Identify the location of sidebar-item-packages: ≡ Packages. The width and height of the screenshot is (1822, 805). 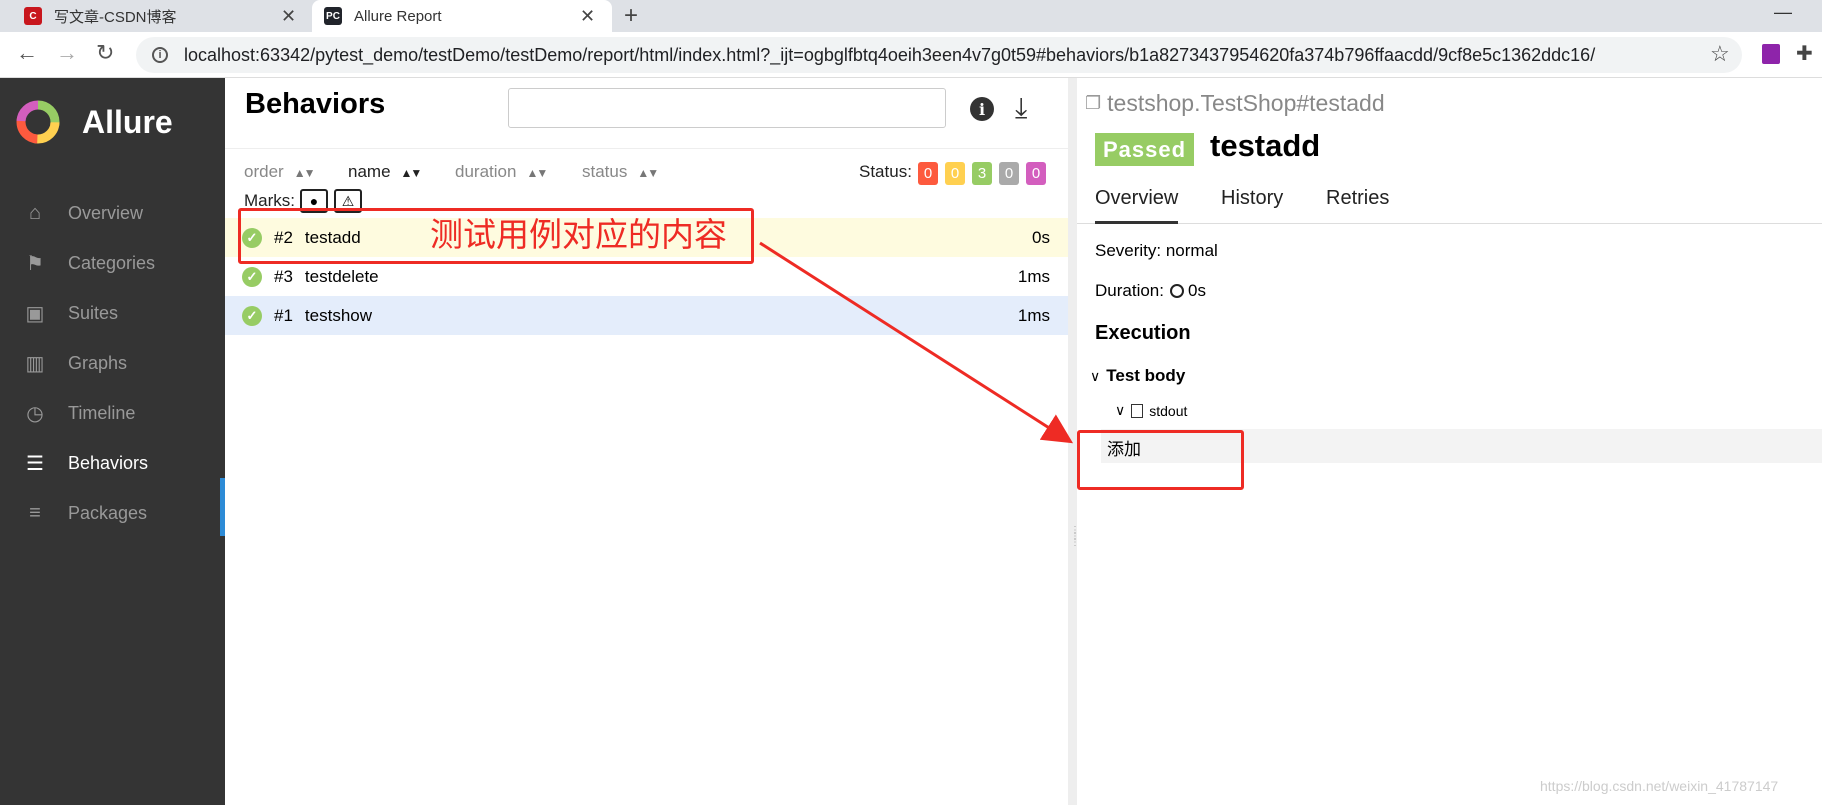
(112, 513).